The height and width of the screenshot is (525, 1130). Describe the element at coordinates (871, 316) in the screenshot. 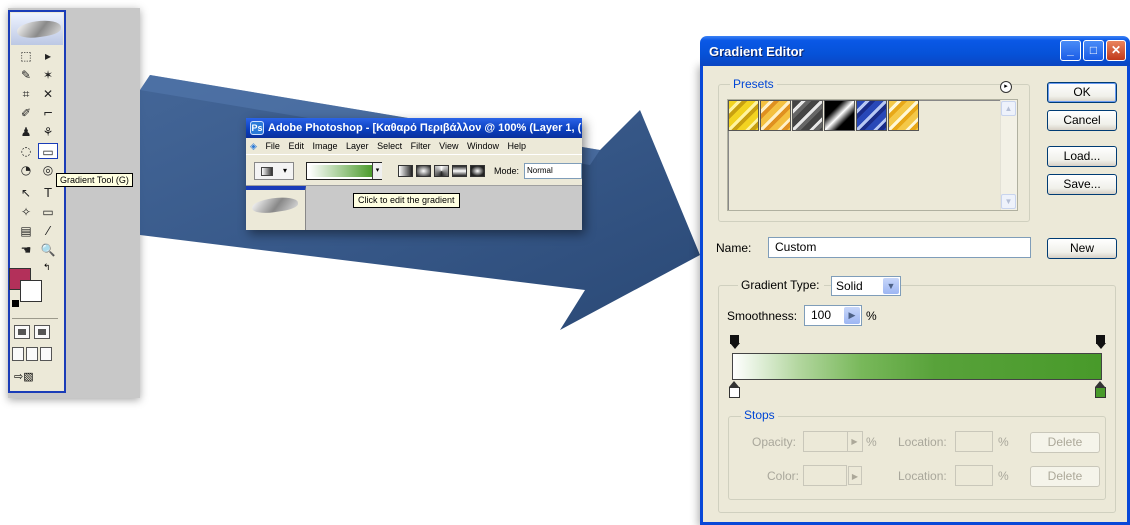

I see `smoothness-unit: %` at that location.